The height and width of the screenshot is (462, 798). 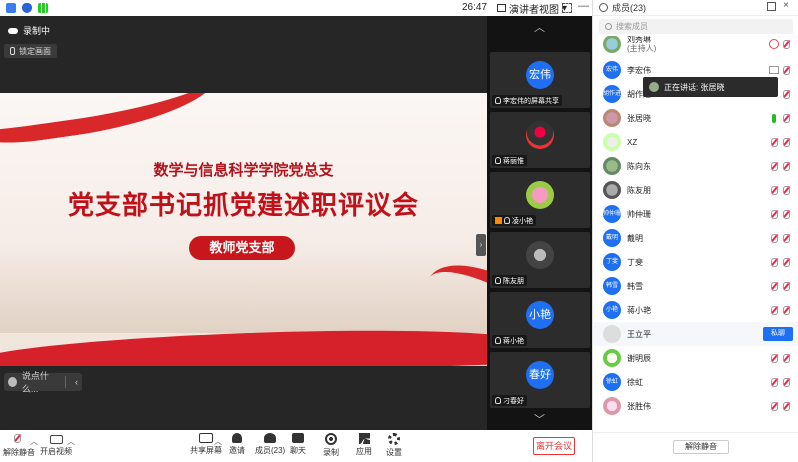 What do you see at coordinates (695, 118) in the screenshot?
I see `member-row: 张居晓` at bounding box center [695, 118].